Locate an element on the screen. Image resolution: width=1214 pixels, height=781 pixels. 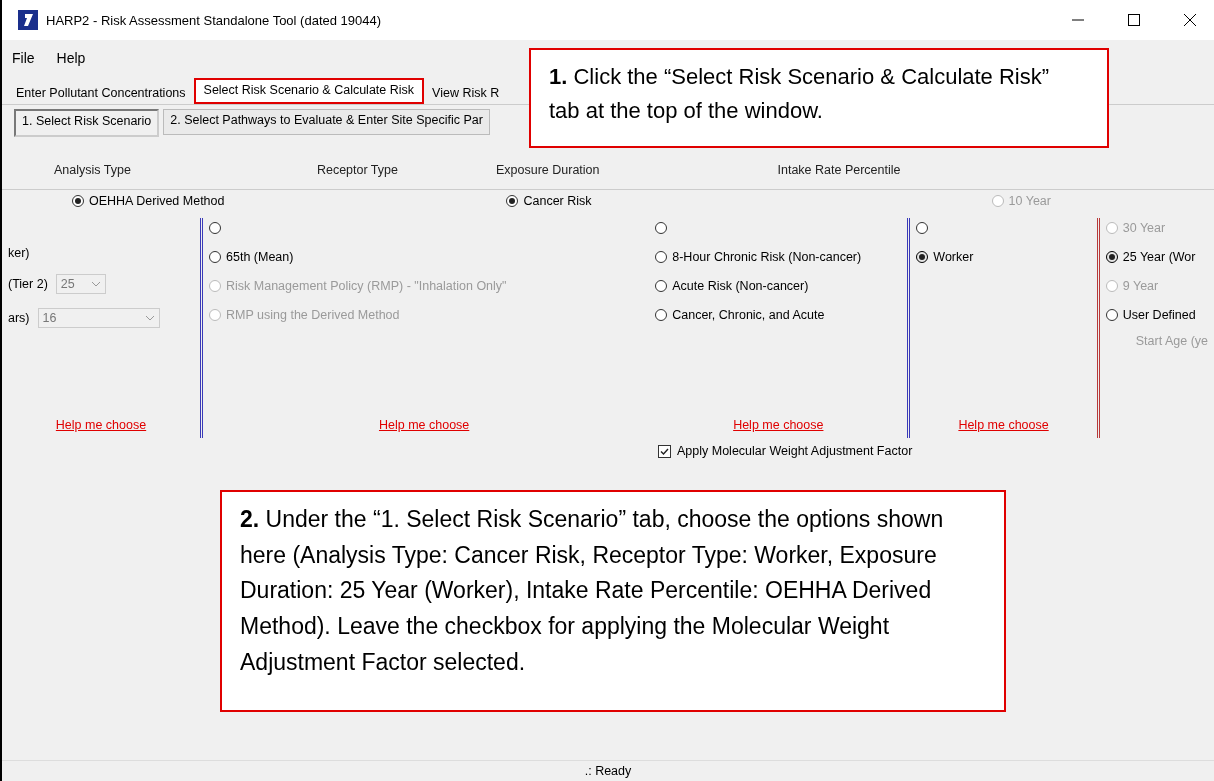
tab: 1. Select Risk Scenario is located at coordinates (87, 123).